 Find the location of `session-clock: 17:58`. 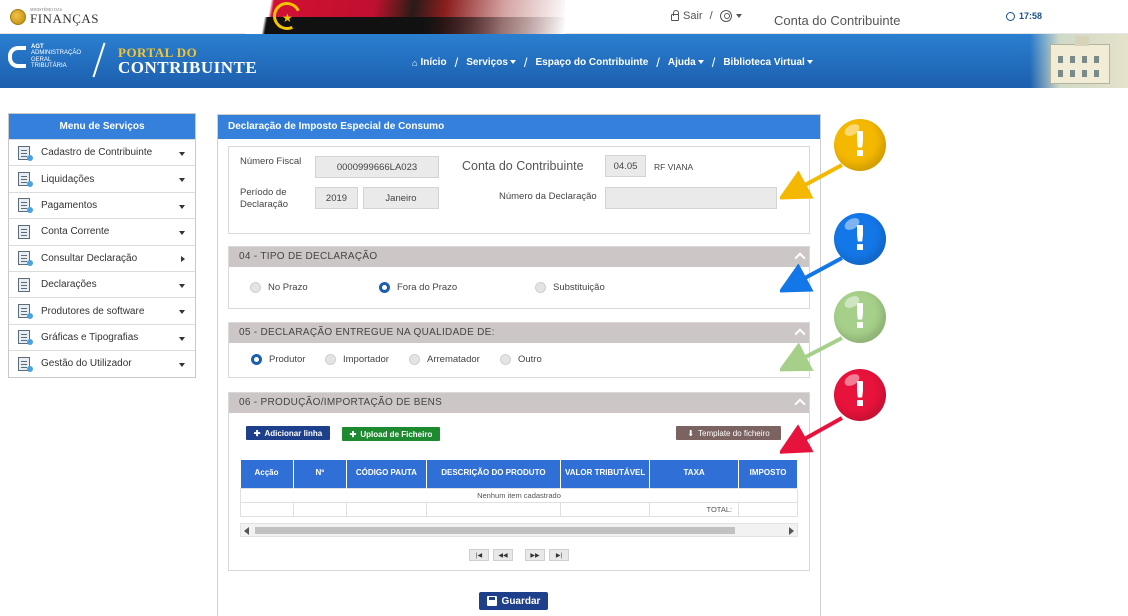

session-clock: 17:58 is located at coordinates (1024, 16).